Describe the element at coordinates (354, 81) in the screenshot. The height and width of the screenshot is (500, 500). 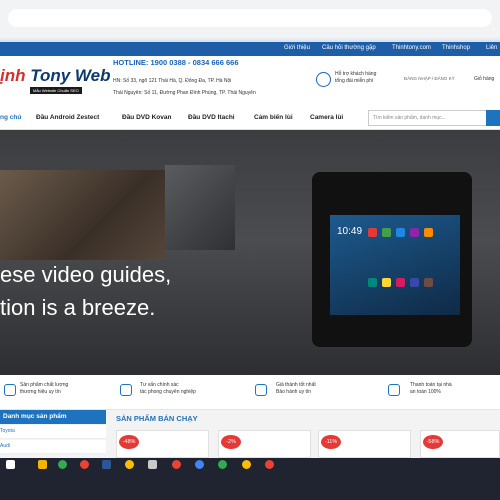
I see `support-line2: tổng đài miễn phí` at that location.